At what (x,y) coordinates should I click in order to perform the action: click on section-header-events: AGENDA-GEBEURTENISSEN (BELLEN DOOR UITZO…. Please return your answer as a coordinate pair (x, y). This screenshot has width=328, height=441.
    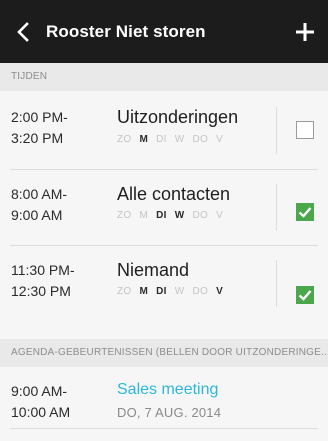
    Looking at the image, I should click on (164, 353).